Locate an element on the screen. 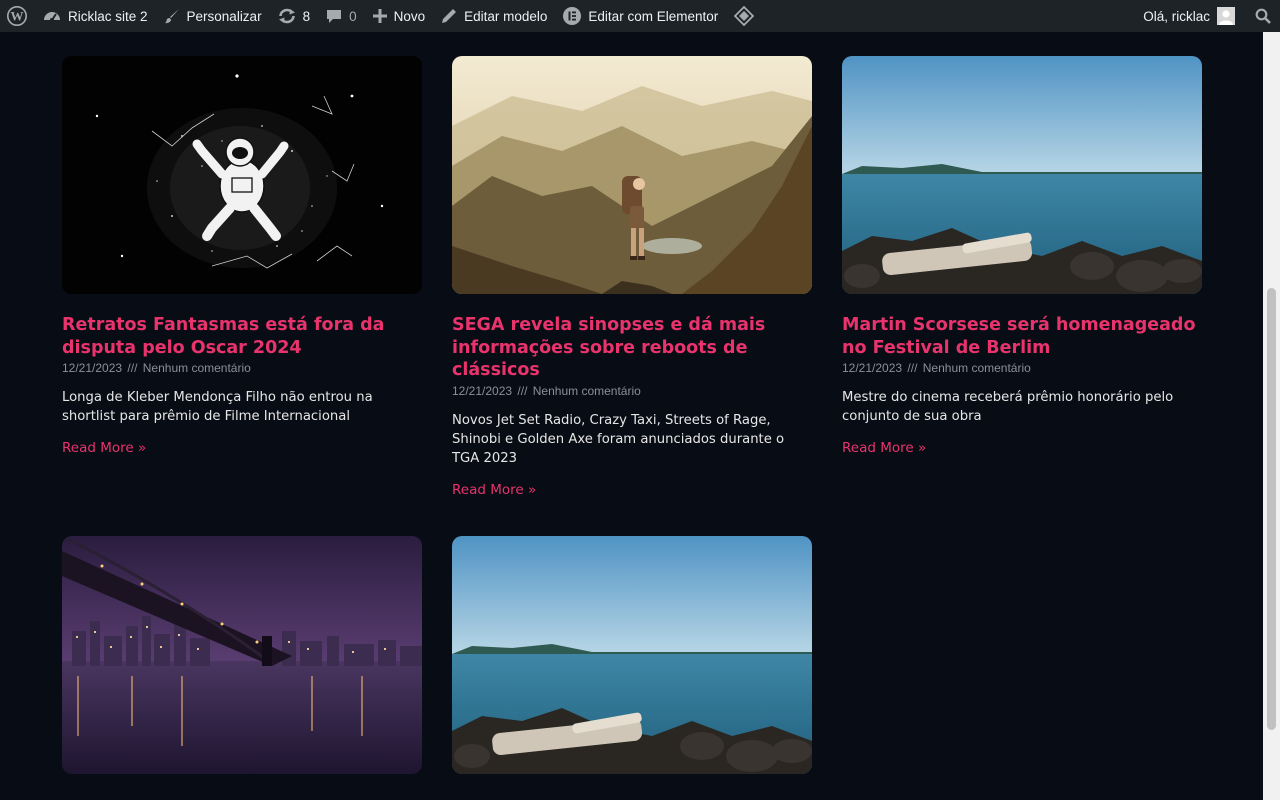 This screenshot has width=1280, height=800. scrollbar-thumb is located at coordinates (1271, 509).